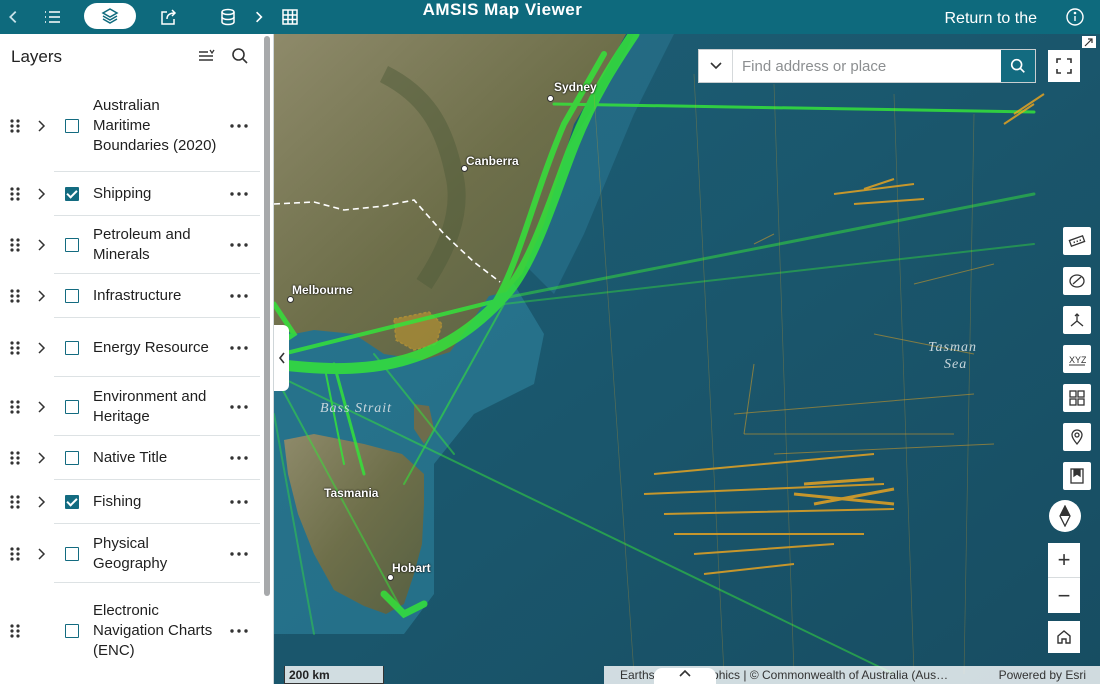 The width and height of the screenshot is (1100, 684). Describe the element at coordinates (240, 56) in the screenshot. I see `search-icon` at that location.